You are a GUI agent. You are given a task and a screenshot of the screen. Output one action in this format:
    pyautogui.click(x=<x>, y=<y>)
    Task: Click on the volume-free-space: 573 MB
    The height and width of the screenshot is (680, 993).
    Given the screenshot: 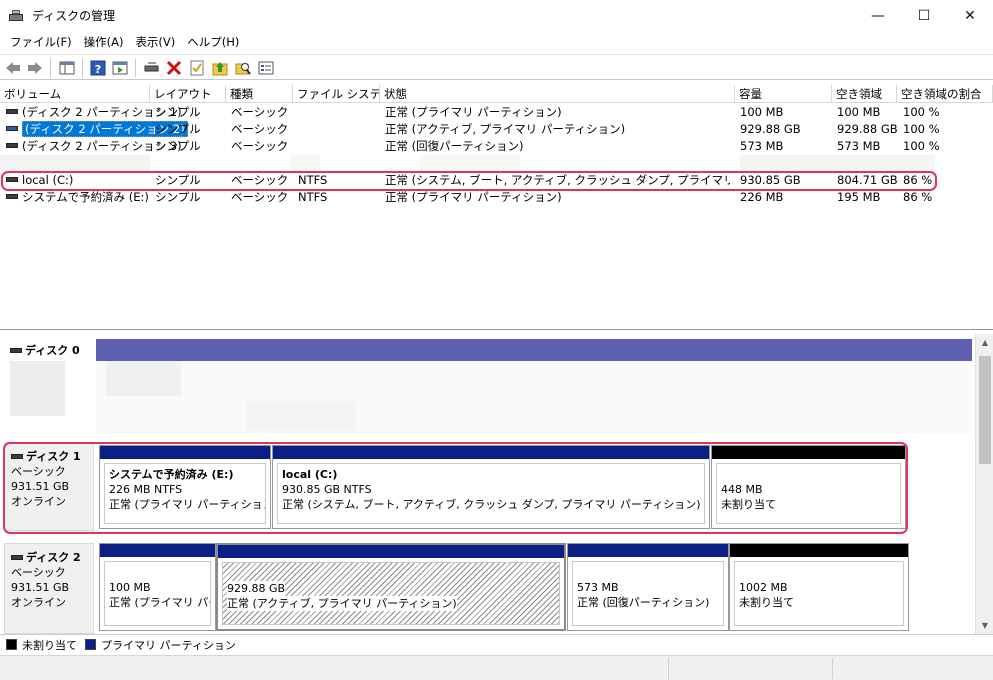 What is the action you would take?
    pyautogui.click(x=859, y=146)
    